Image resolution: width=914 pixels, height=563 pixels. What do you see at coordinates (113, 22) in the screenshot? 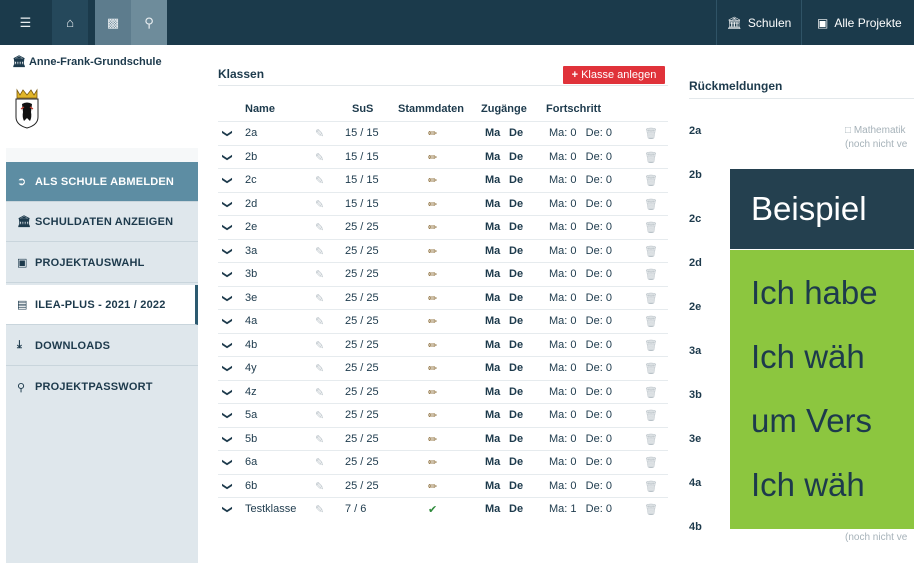
I see `user-card-button: ▩` at bounding box center [113, 22].